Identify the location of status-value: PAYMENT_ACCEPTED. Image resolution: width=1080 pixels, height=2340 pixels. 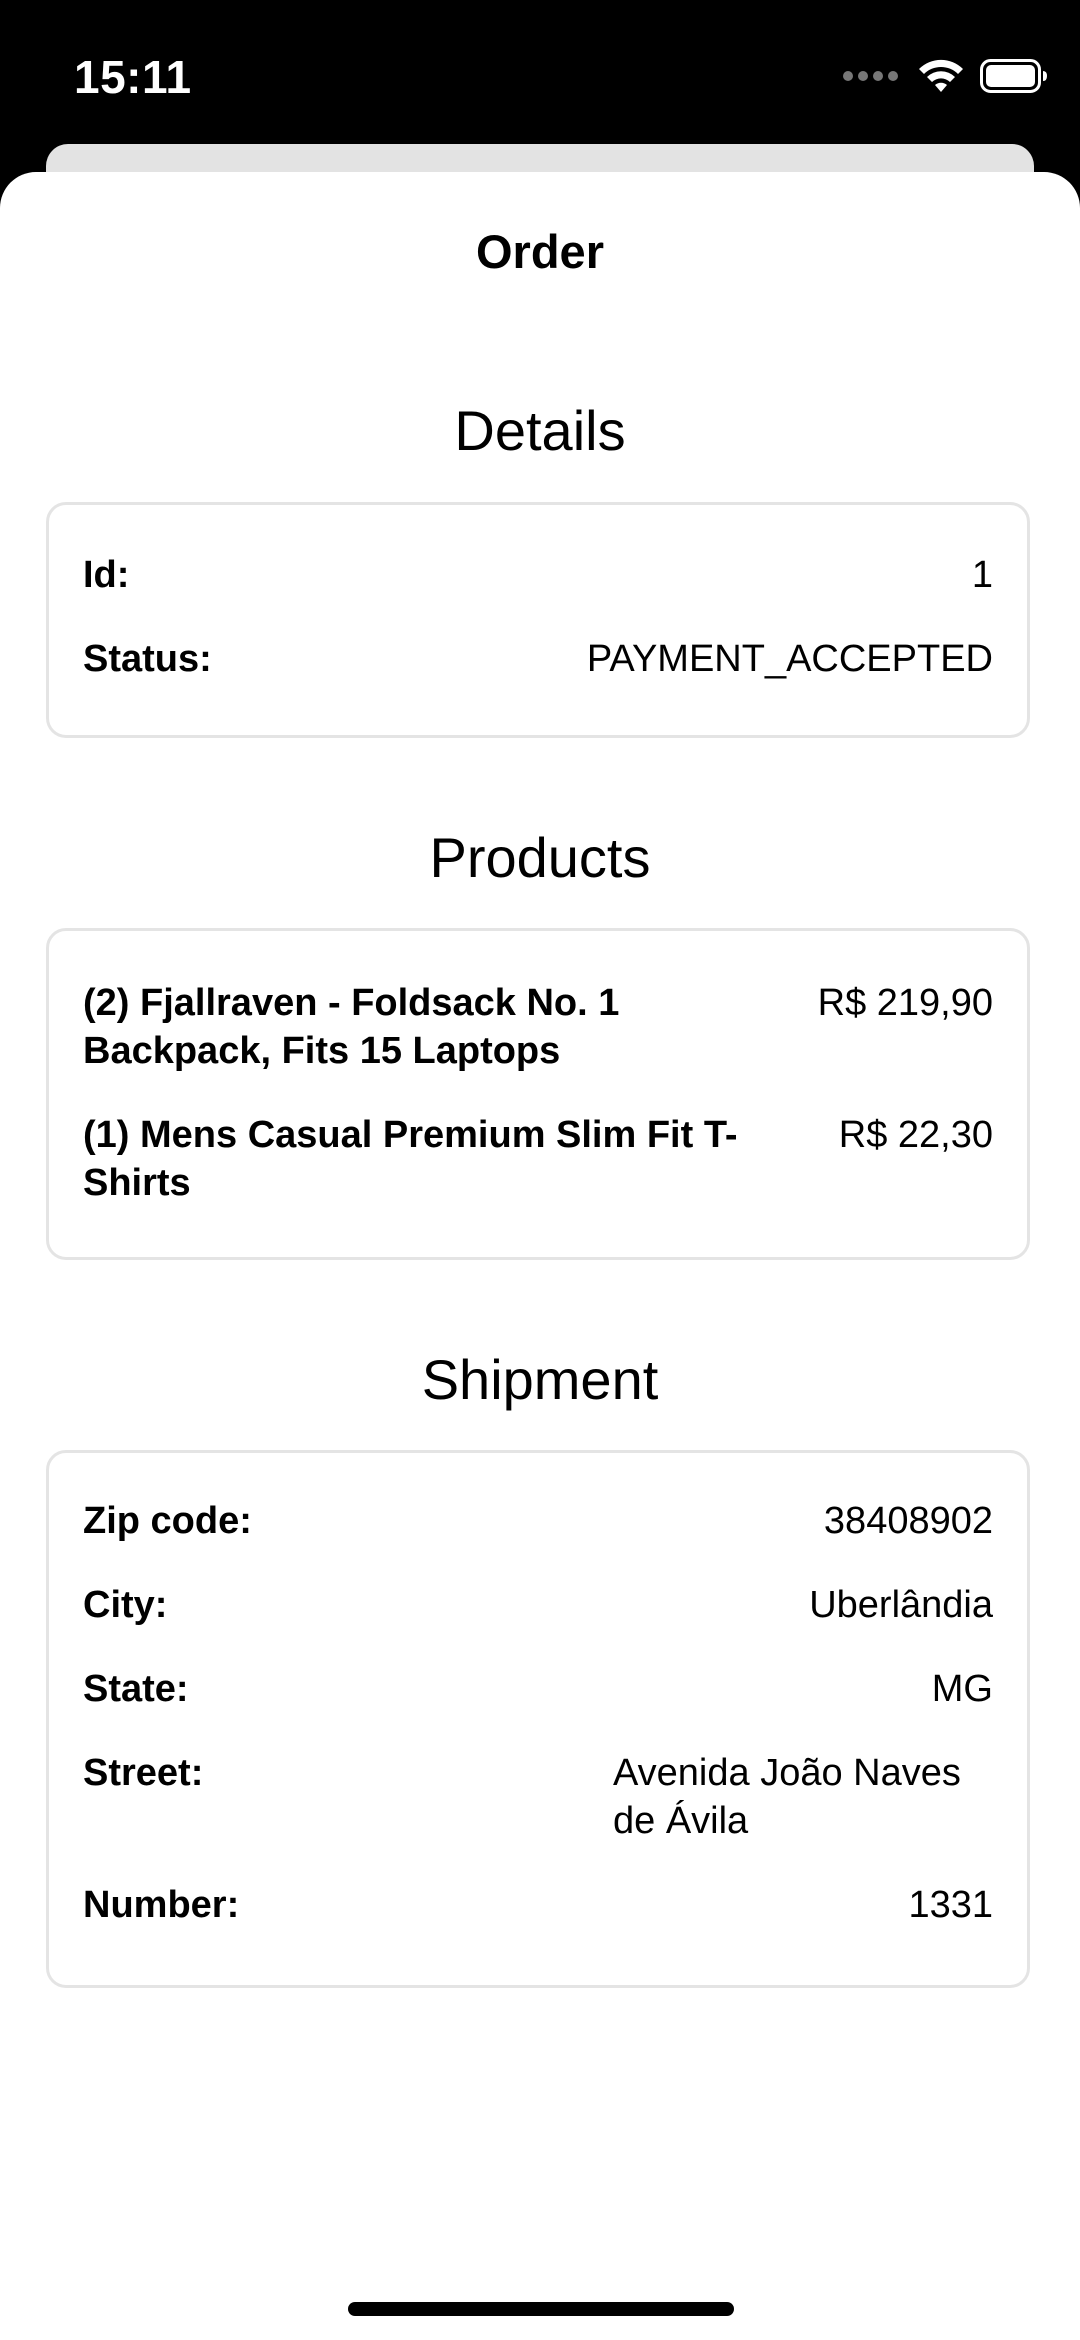
(789, 659).